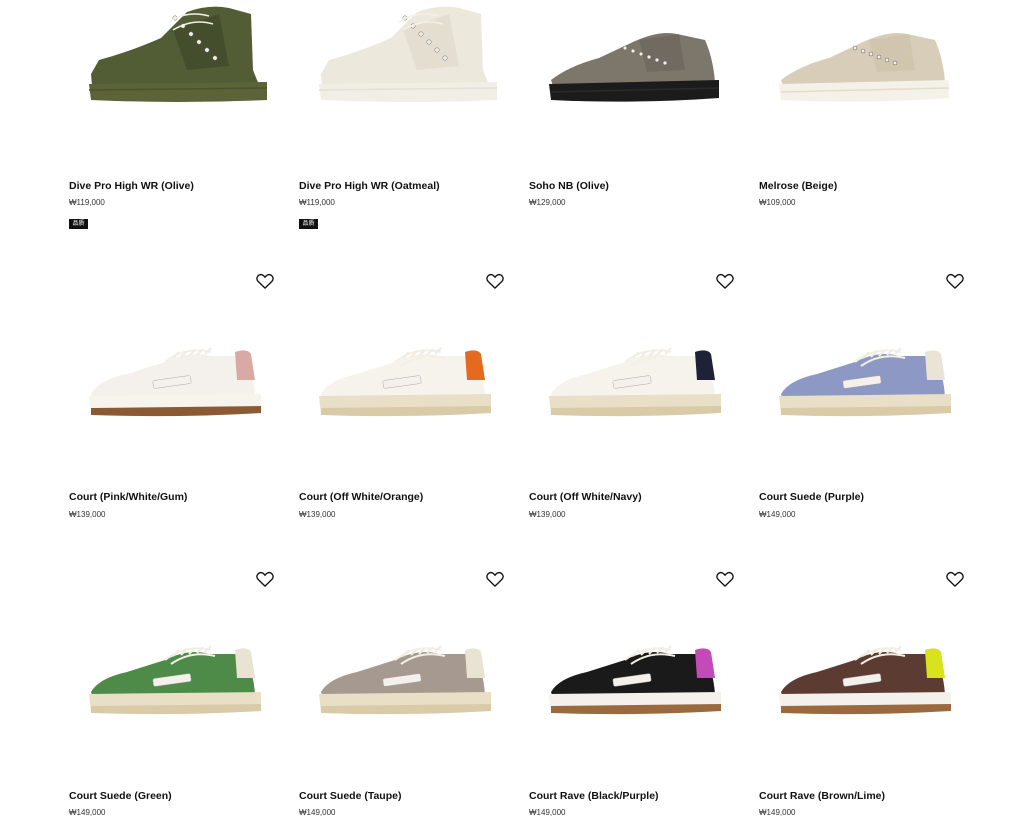 The image size is (1024, 836). I want to click on product-name: Dive Pro High WR (Oatmeal), so click(369, 186).